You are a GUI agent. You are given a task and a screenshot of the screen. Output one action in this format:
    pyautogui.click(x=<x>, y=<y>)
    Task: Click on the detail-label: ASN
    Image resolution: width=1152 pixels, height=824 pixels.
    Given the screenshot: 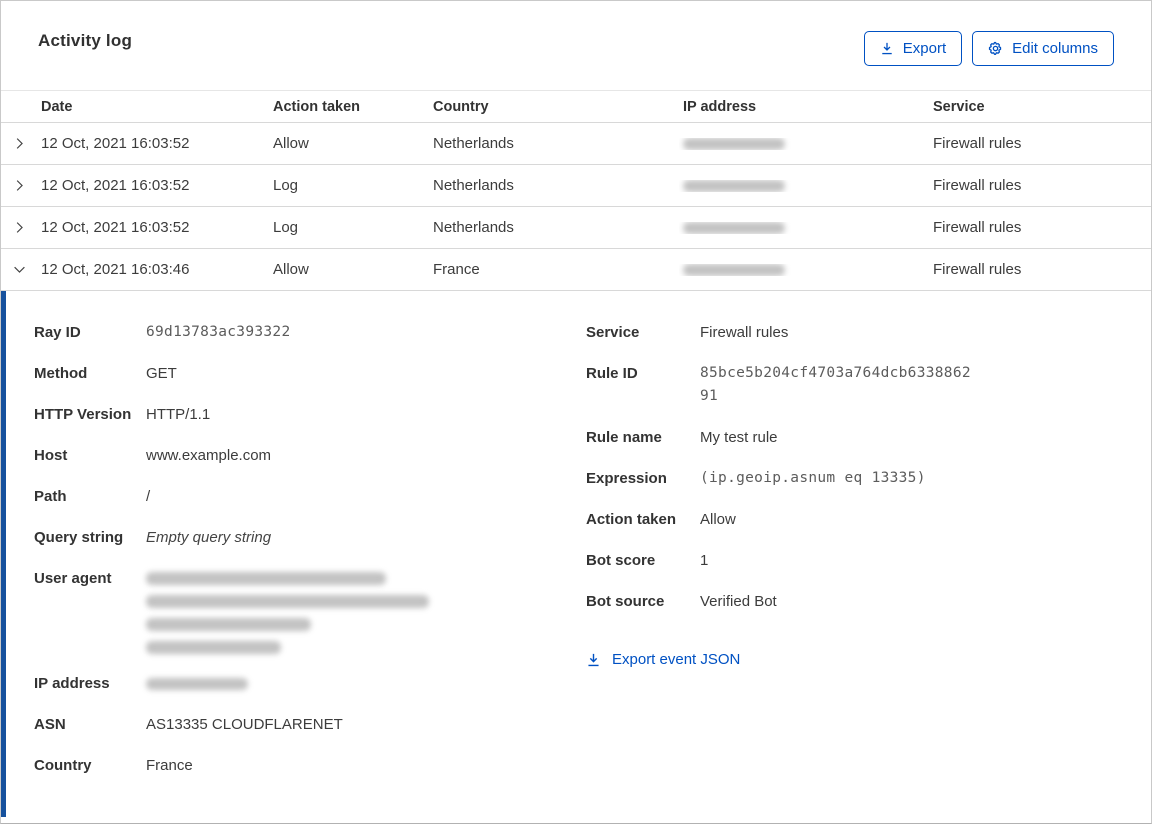 What is the action you would take?
    pyautogui.click(x=50, y=724)
    